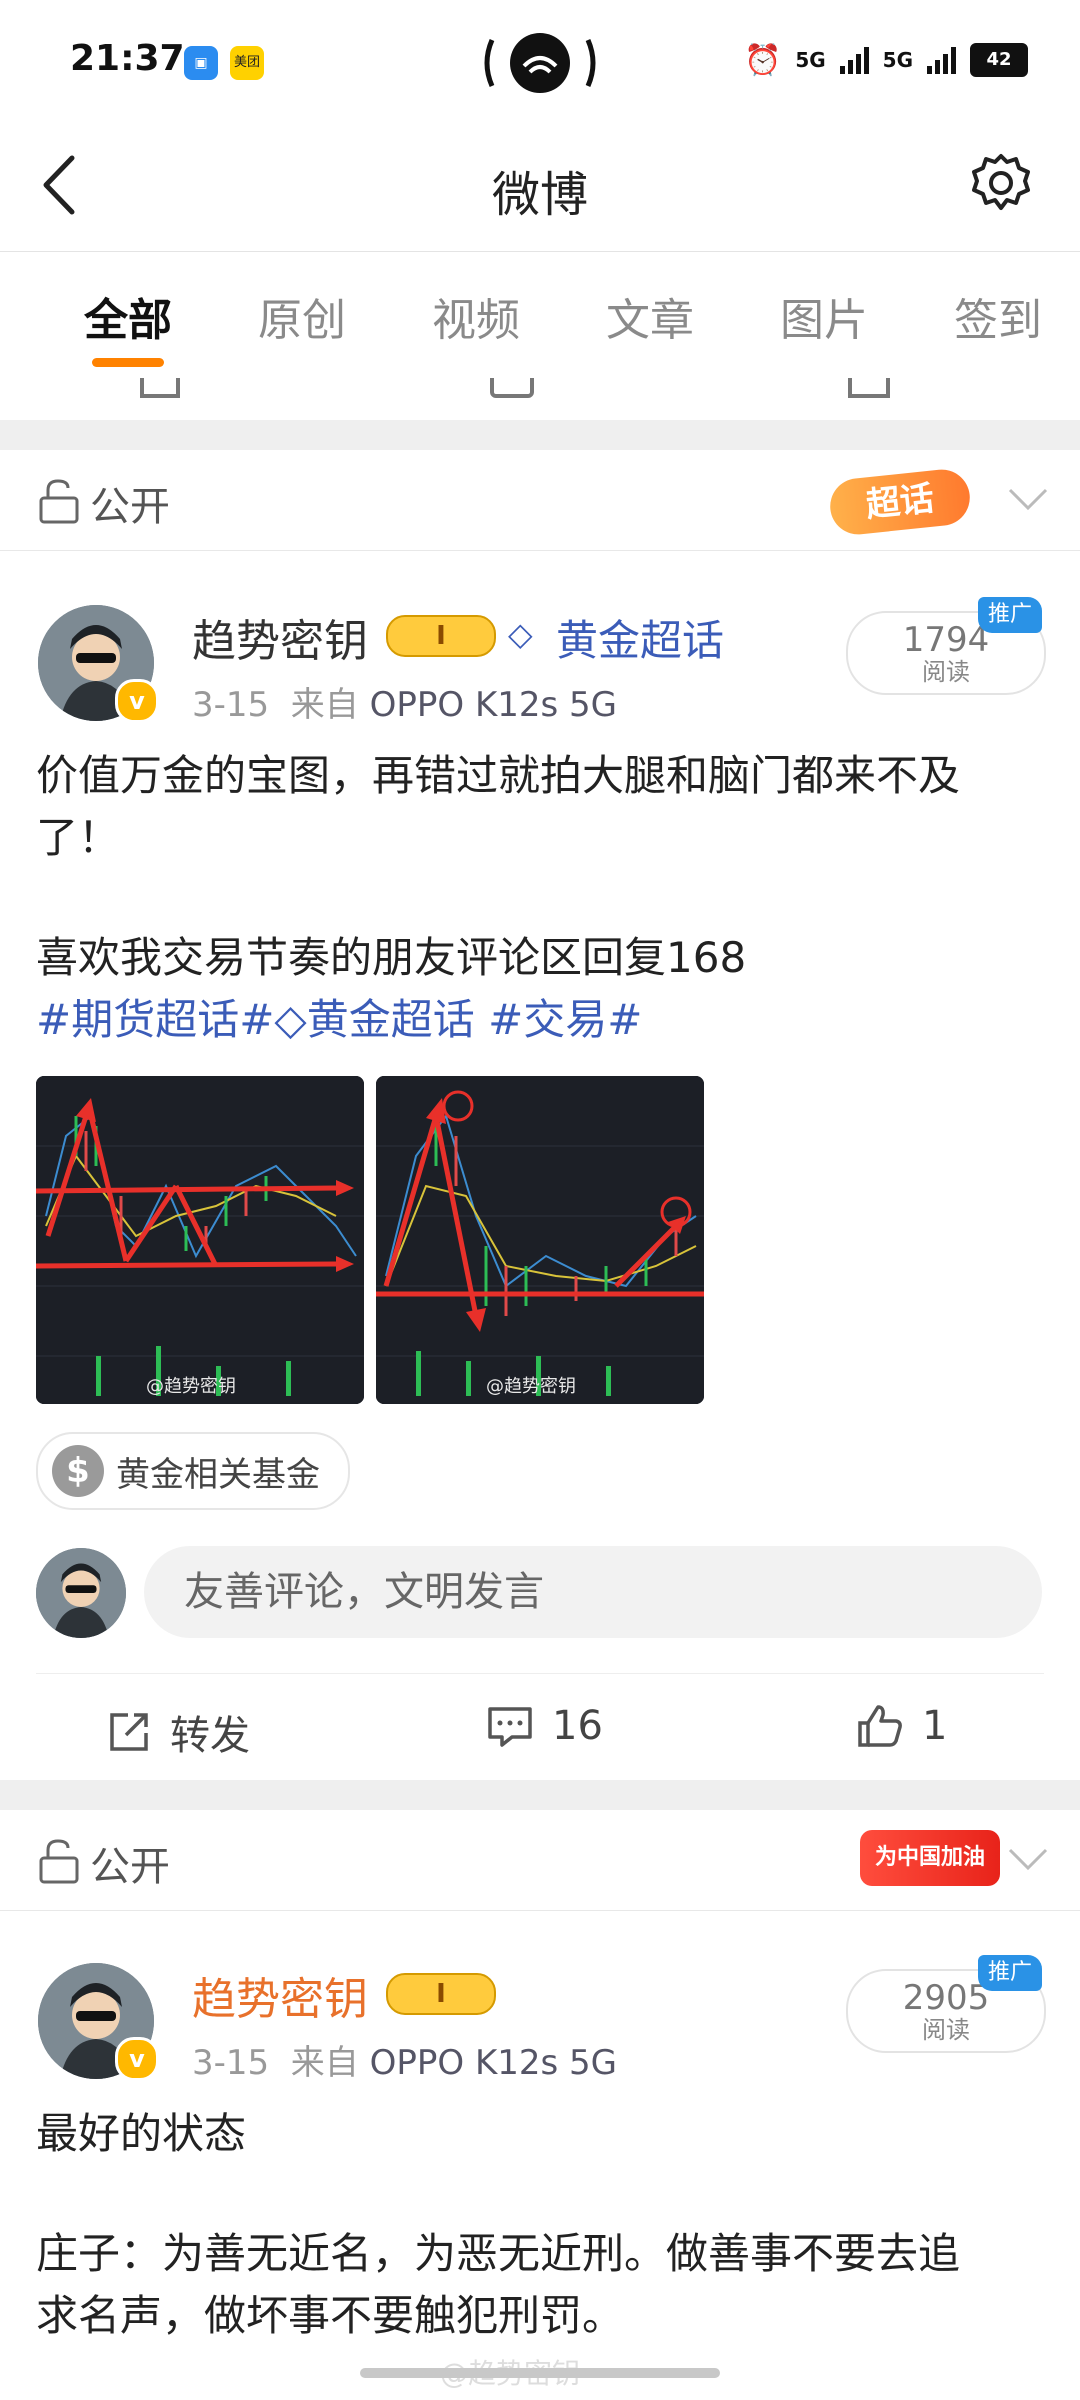 The width and height of the screenshot is (1080, 2400). What do you see at coordinates (302, 316) in the screenshot?
I see `tab-original: 原创` at bounding box center [302, 316].